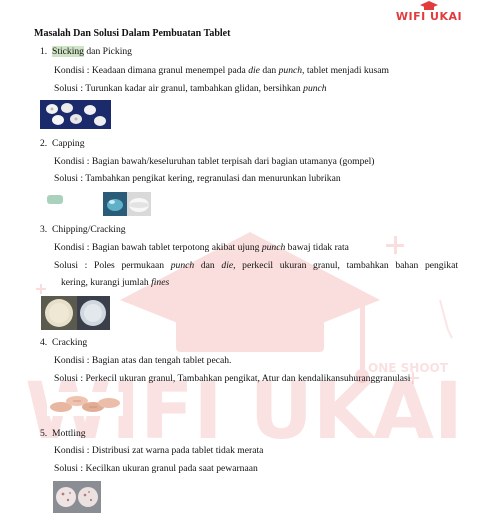 The width and height of the screenshot is (478, 520). Describe the element at coordinates (44, 433) in the screenshot. I see `section-number: 5.` at that location.